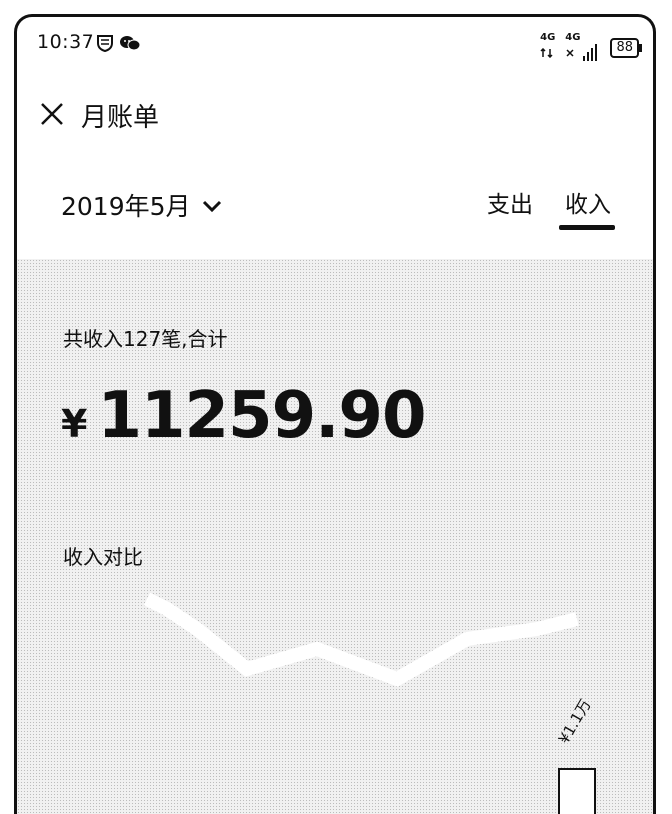  I want to click on status-bar: 10:37 4G 4G 88, so click(335, 46).